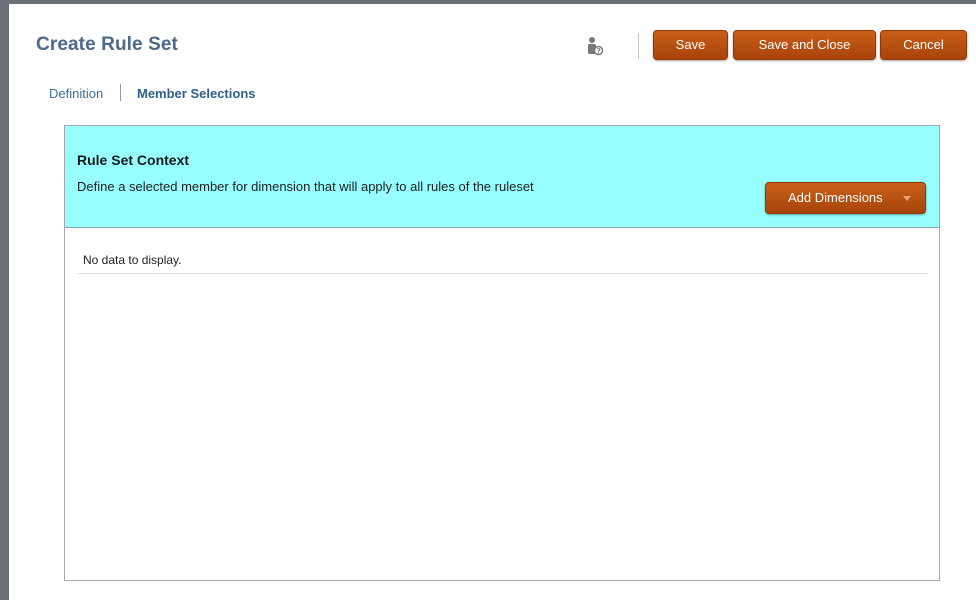  I want to click on add-dimensions-label: Add Dimensions, so click(835, 197).